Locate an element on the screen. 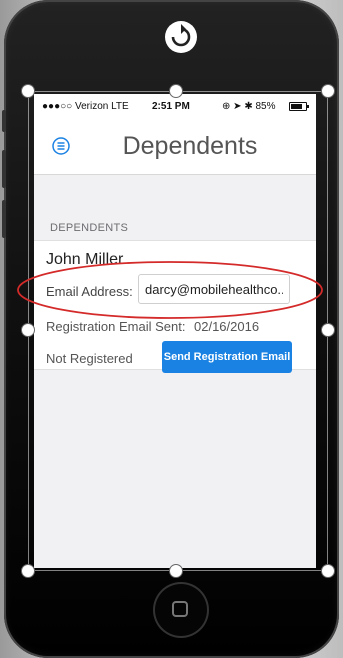 Image resolution: width=343 pixels, height=658 pixels. annotation-ellipse is located at coordinates (170, 290).